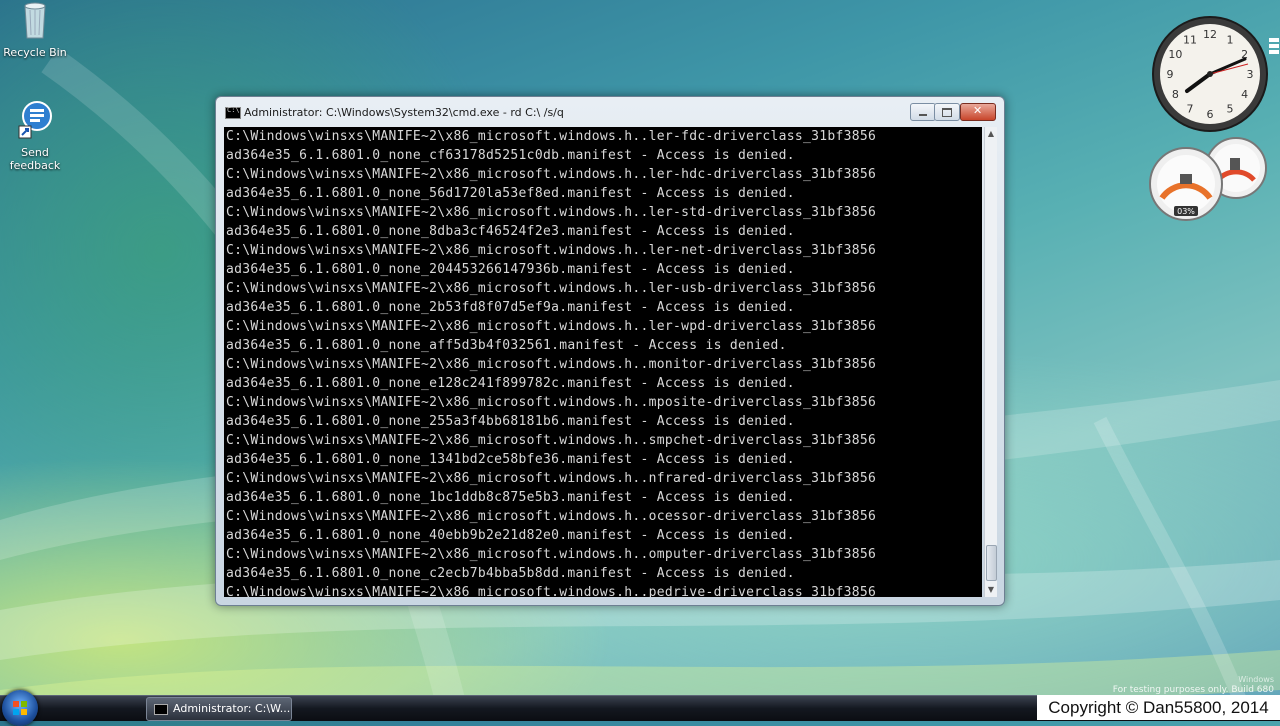  What do you see at coordinates (990, 362) in the screenshot?
I see `console-scrollbar: ▲ ▼` at bounding box center [990, 362].